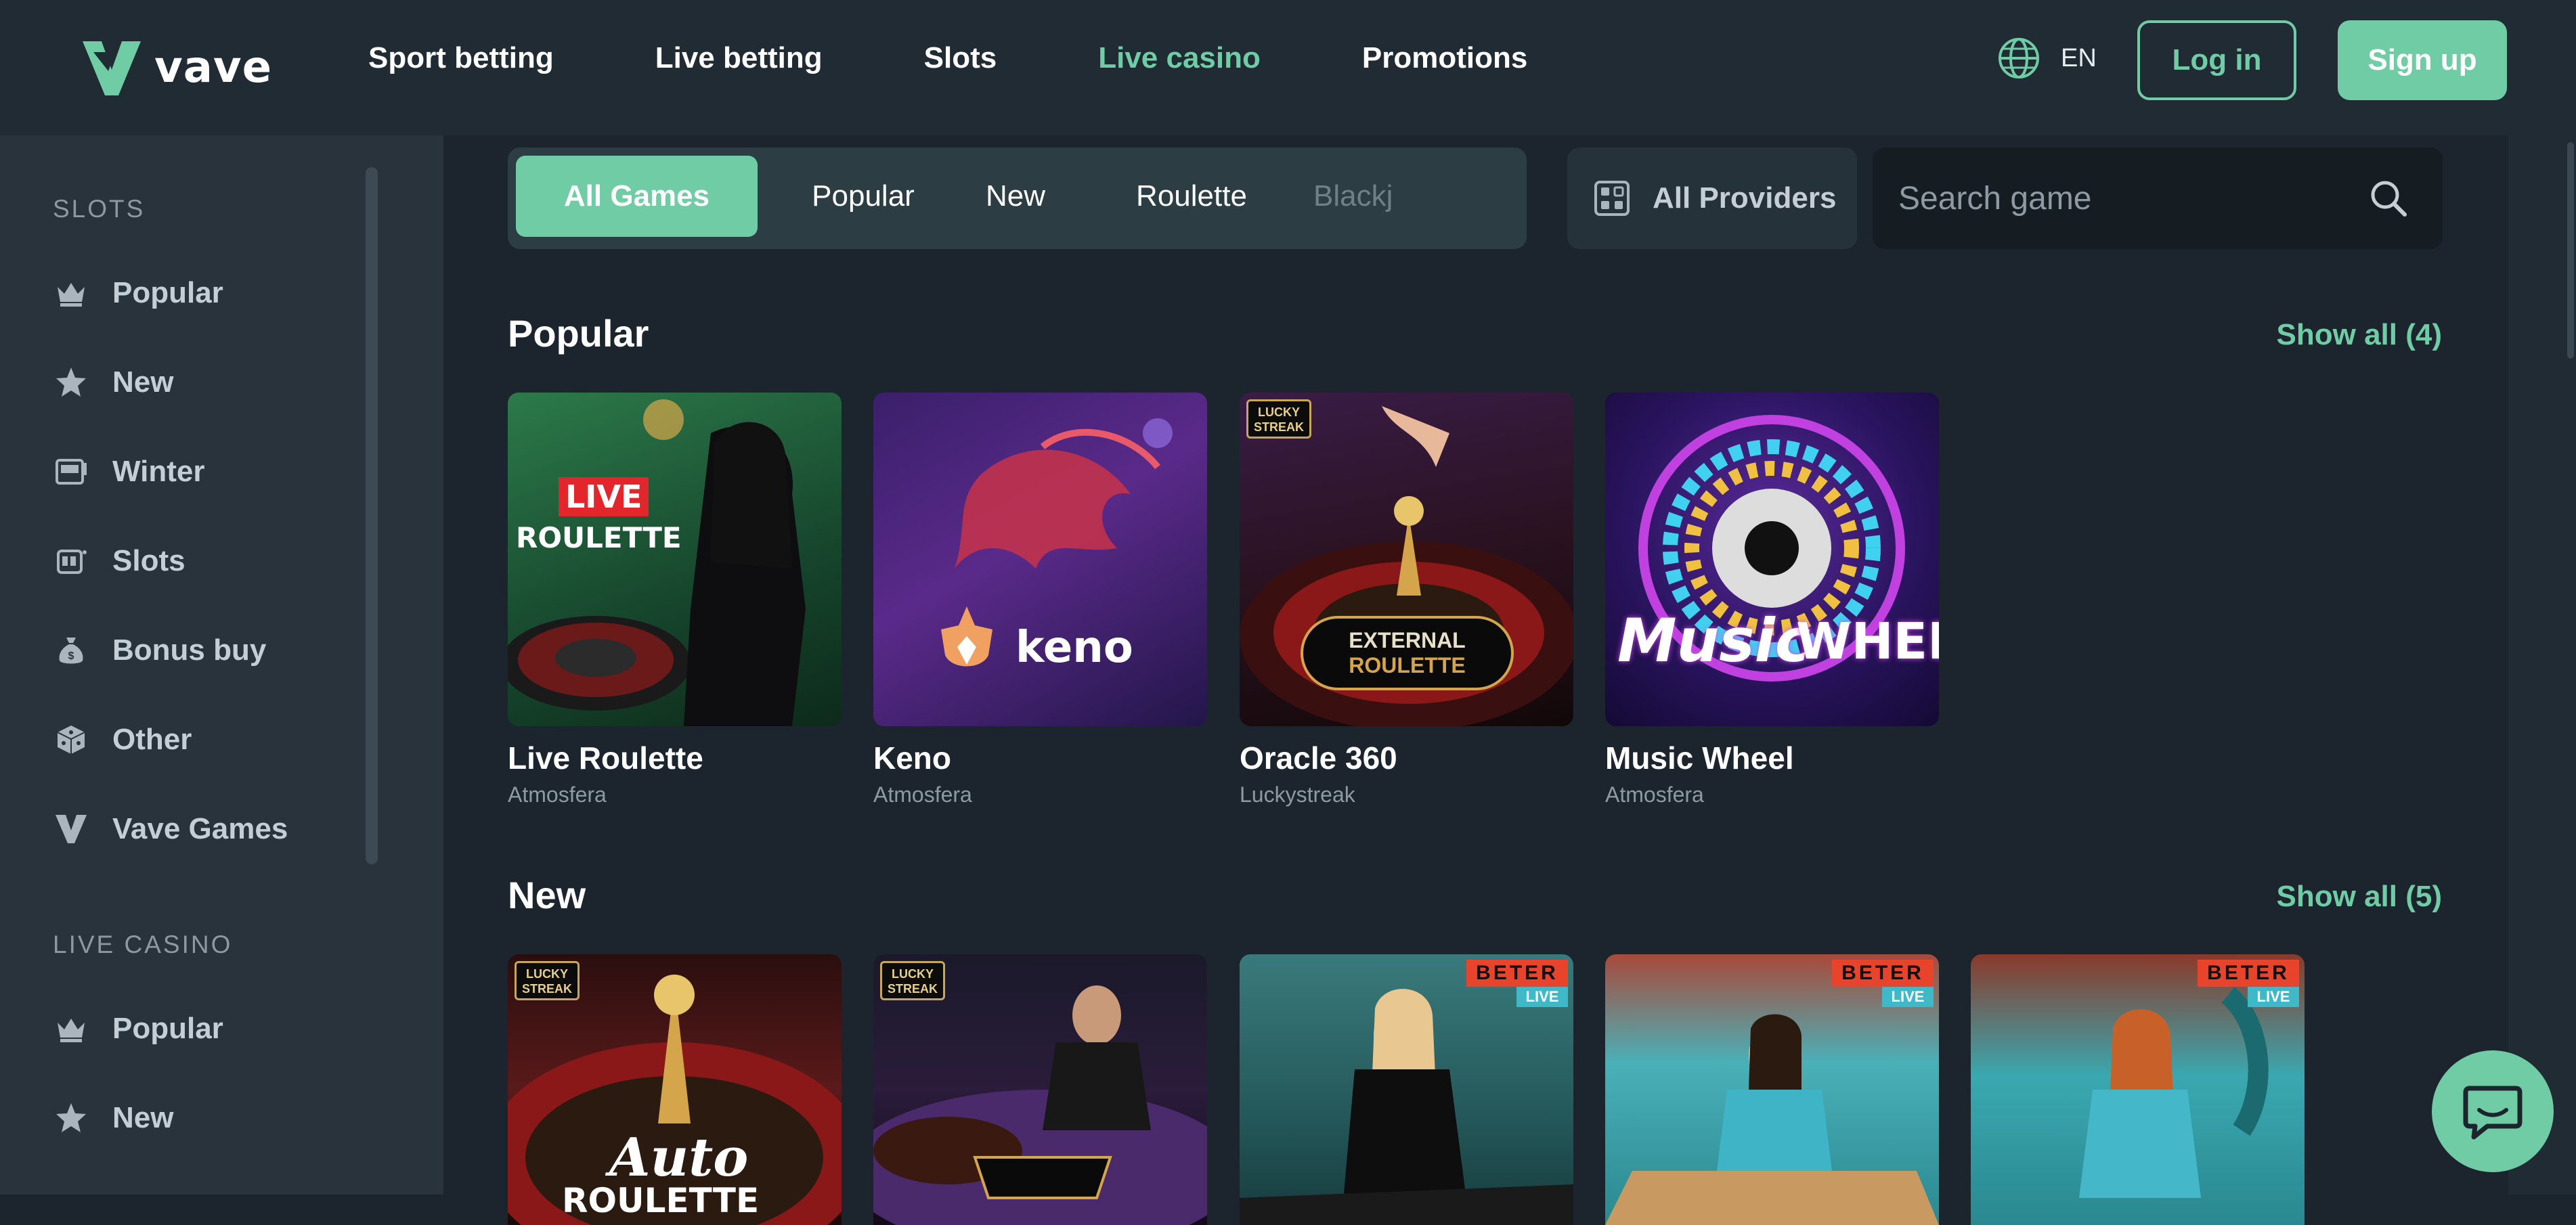 The image size is (2576, 1225). I want to click on game-name: Keno, so click(912, 758).